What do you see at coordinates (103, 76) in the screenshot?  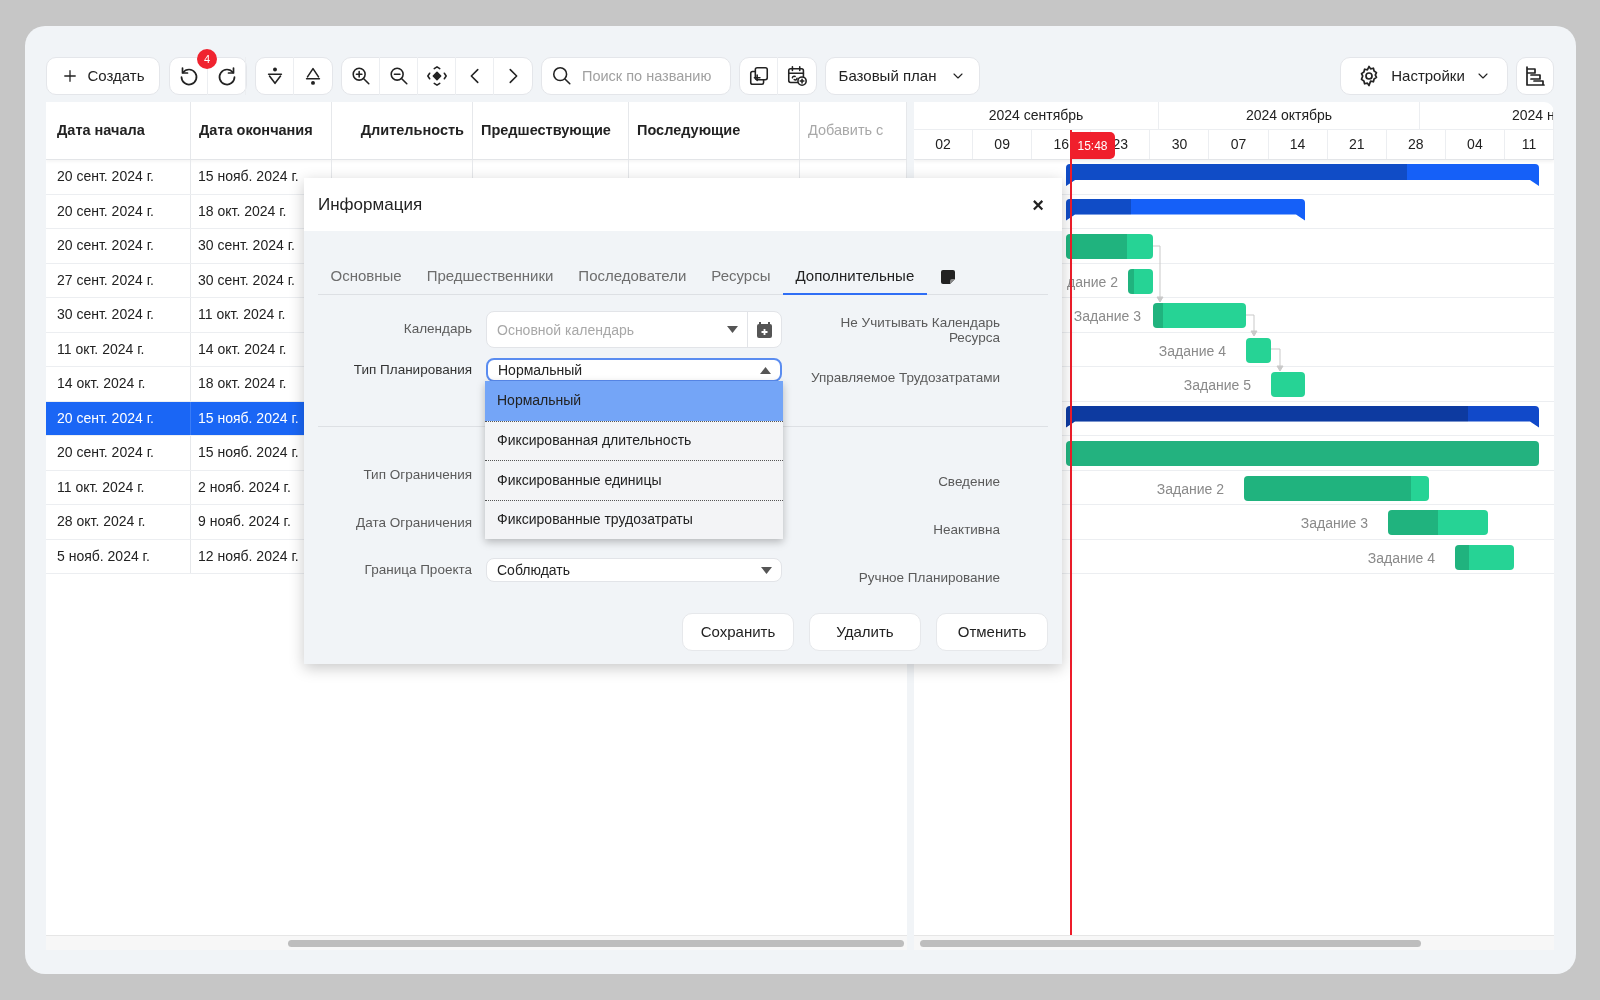 I see `create-button: Создать` at bounding box center [103, 76].